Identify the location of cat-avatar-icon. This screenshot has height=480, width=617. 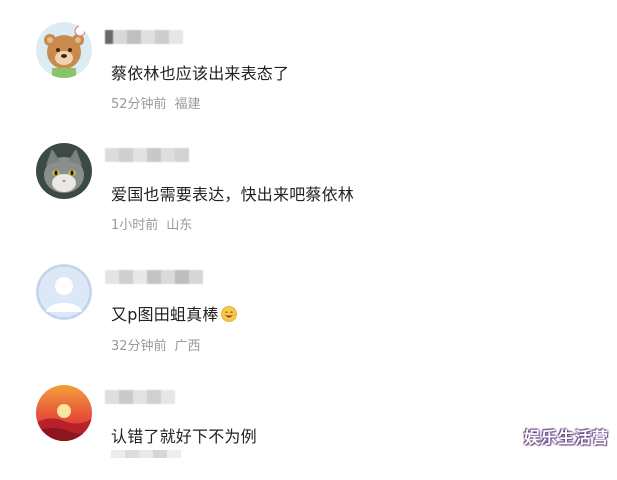
(64, 171).